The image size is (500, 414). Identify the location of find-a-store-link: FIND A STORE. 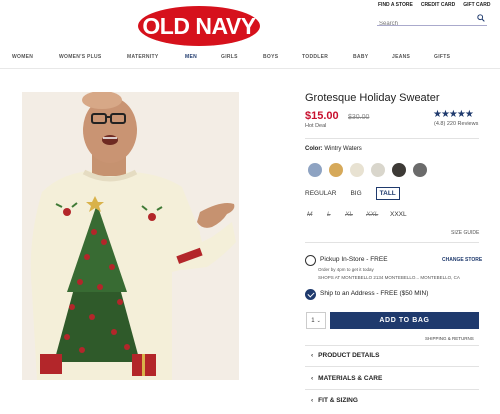
(395, 5).